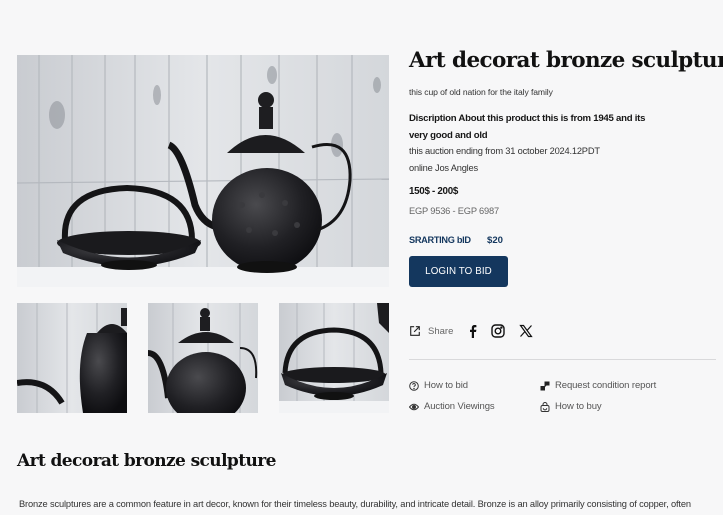 The height and width of the screenshot is (515, 723). What do you see at coordinates (416, 331) in the screenshot?
I see `share-icon` at bounding box center [416, 331].